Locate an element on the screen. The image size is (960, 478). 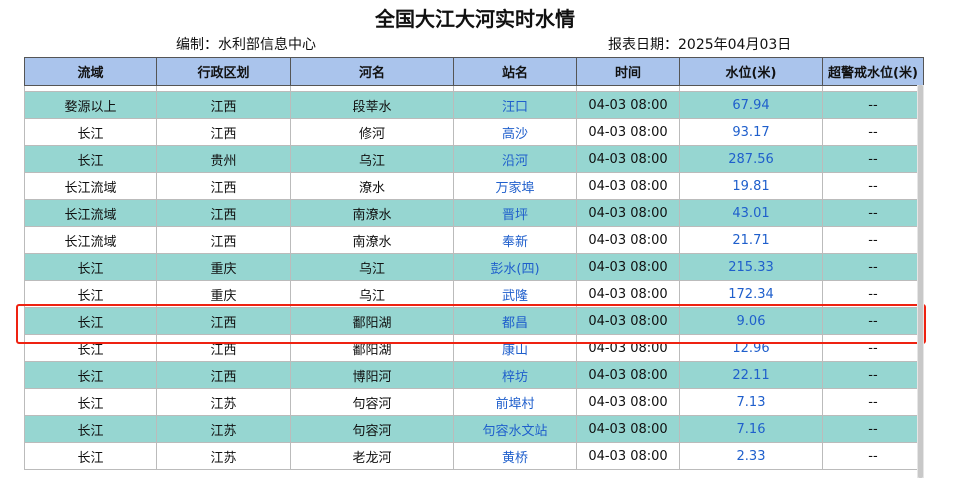
cell-station-link: 句容水文站 is located at coordinates (515, 429).